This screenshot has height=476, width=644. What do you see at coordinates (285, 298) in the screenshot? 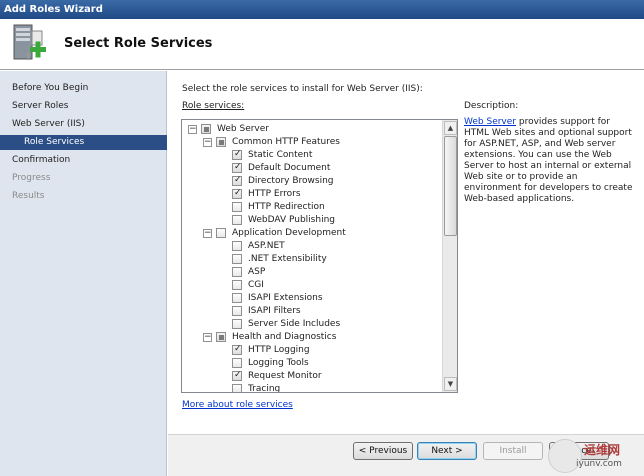
I see `tree-row-label: ISAPI Extensions` at bounding box center [285, 298].